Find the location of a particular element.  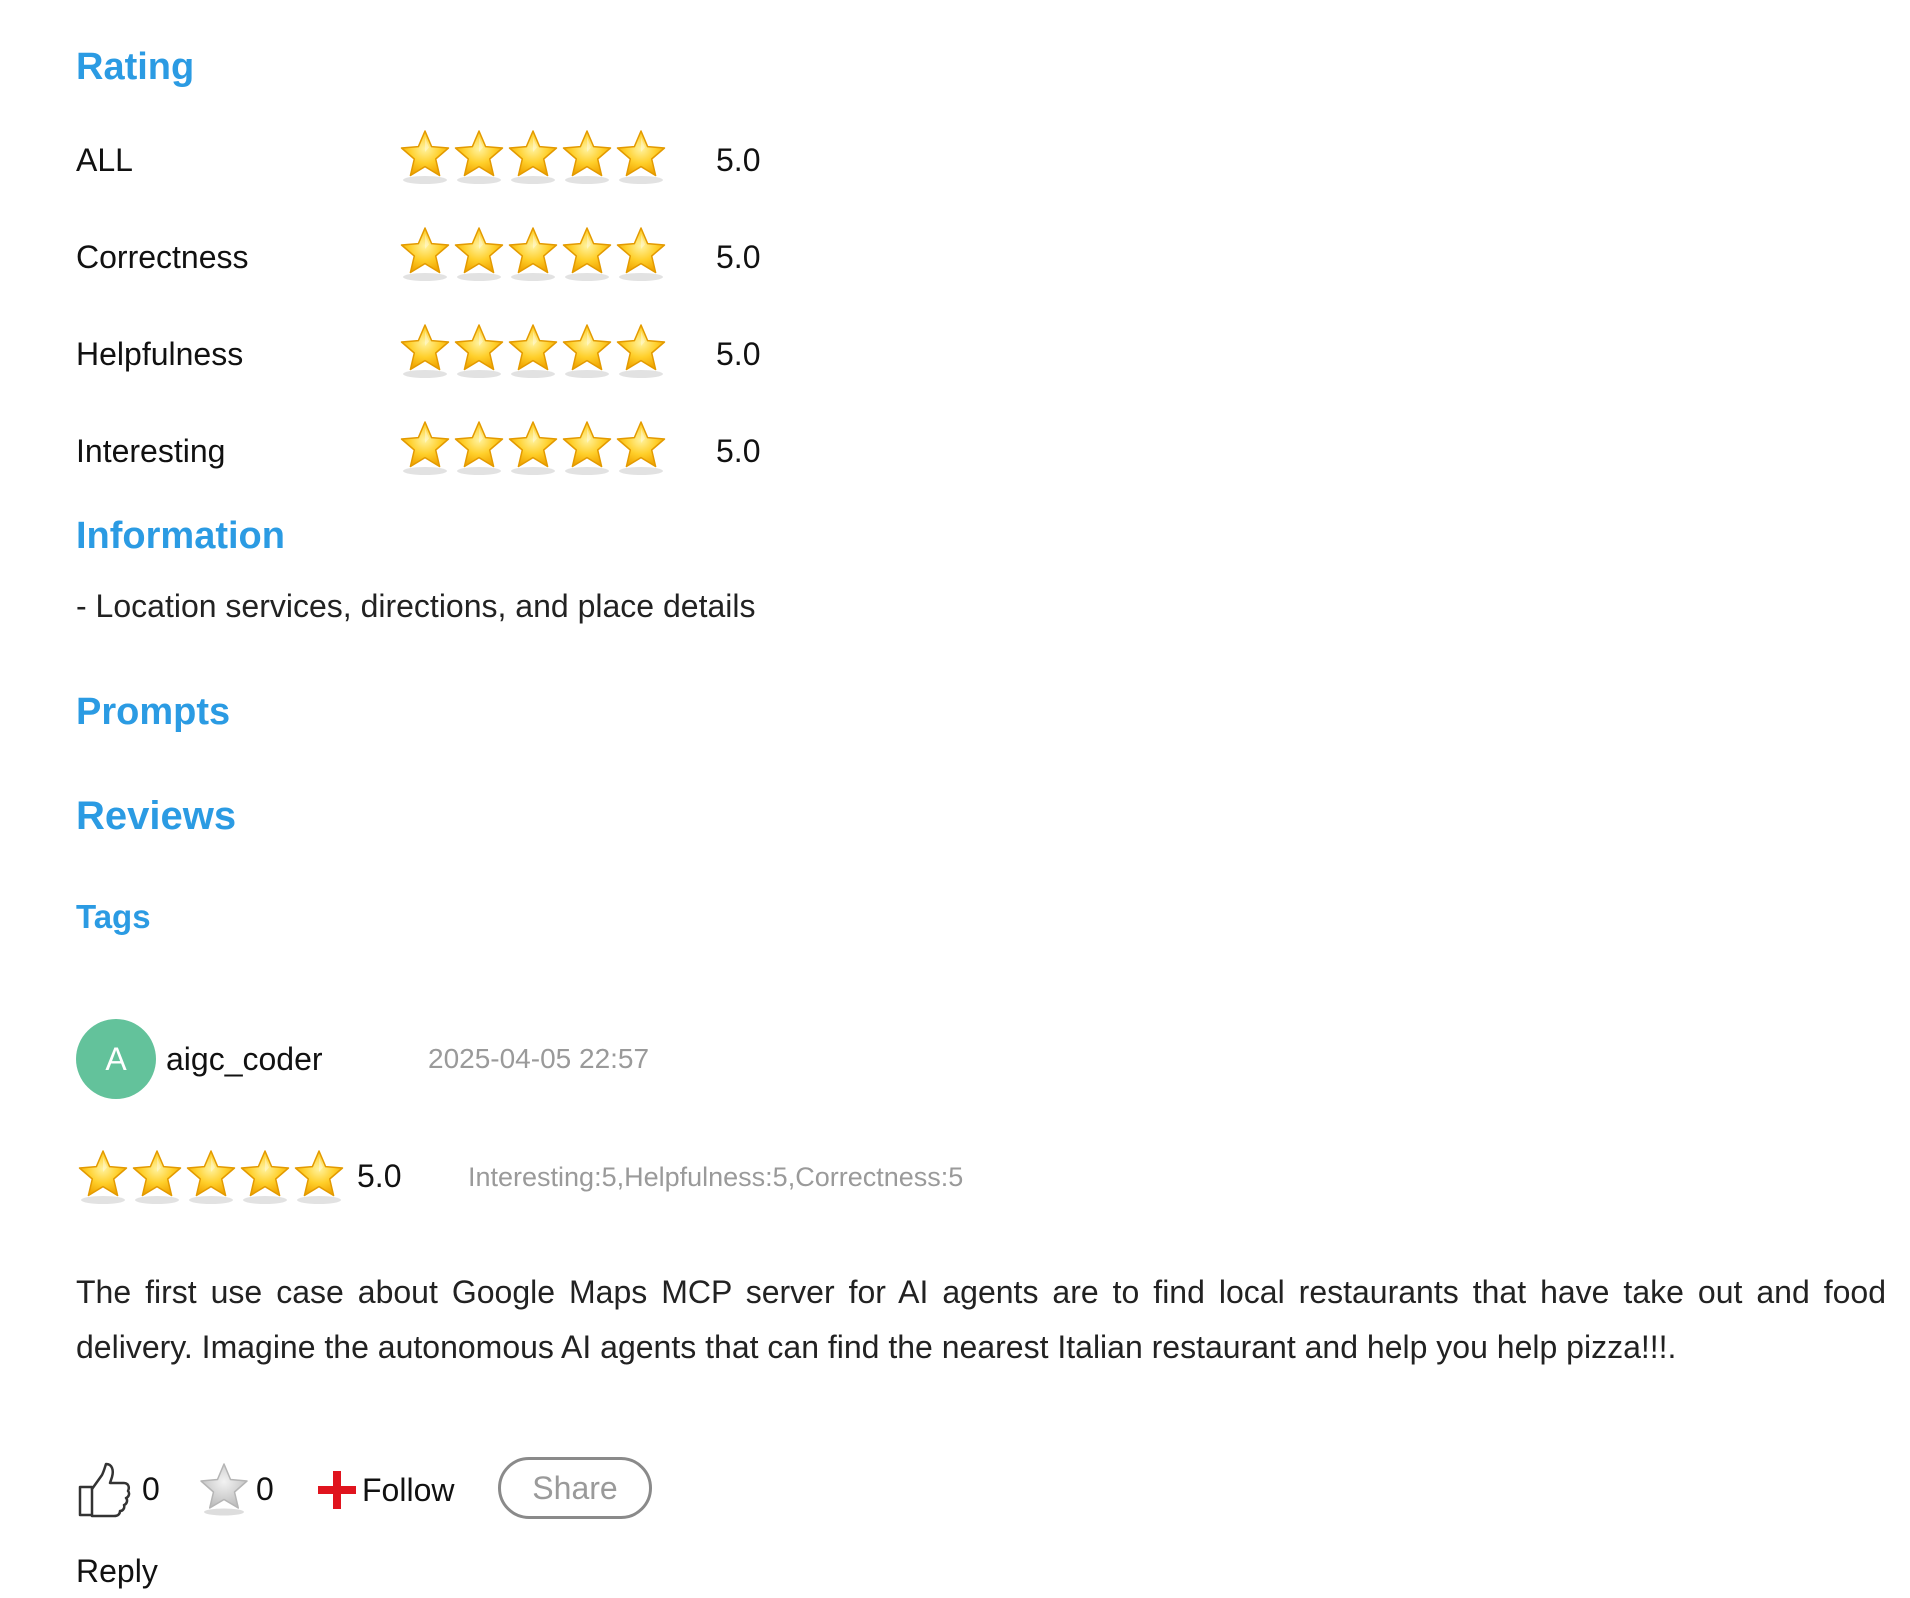

rating-row-correctness: Correctness 5.0 is located at coordinates (436, 255).